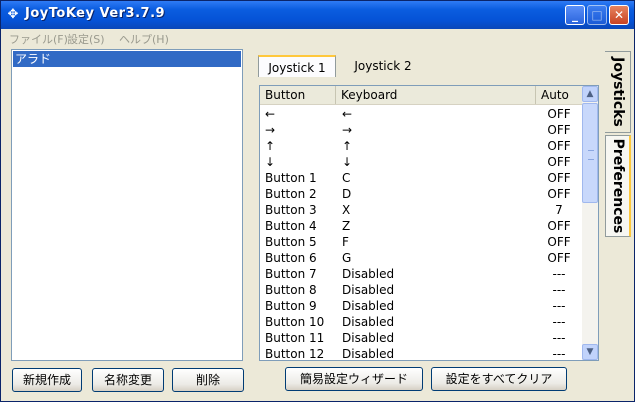 The width and height of the screenshot is (635, 402). Describe the element at coordinates (590, 352) in the screenshot. I see `scroll-down-icon: ▼` at that location.